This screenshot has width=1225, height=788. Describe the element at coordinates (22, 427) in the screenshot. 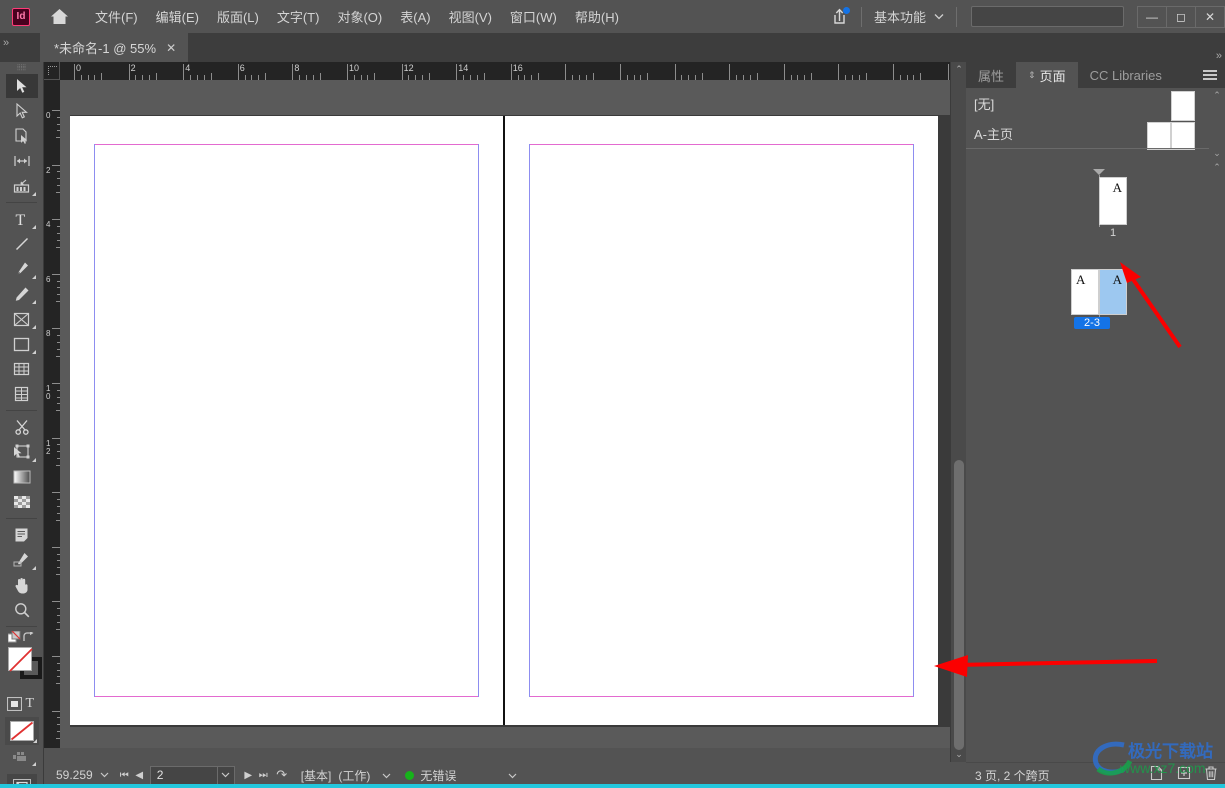

I see `scissors-tool` at that location.